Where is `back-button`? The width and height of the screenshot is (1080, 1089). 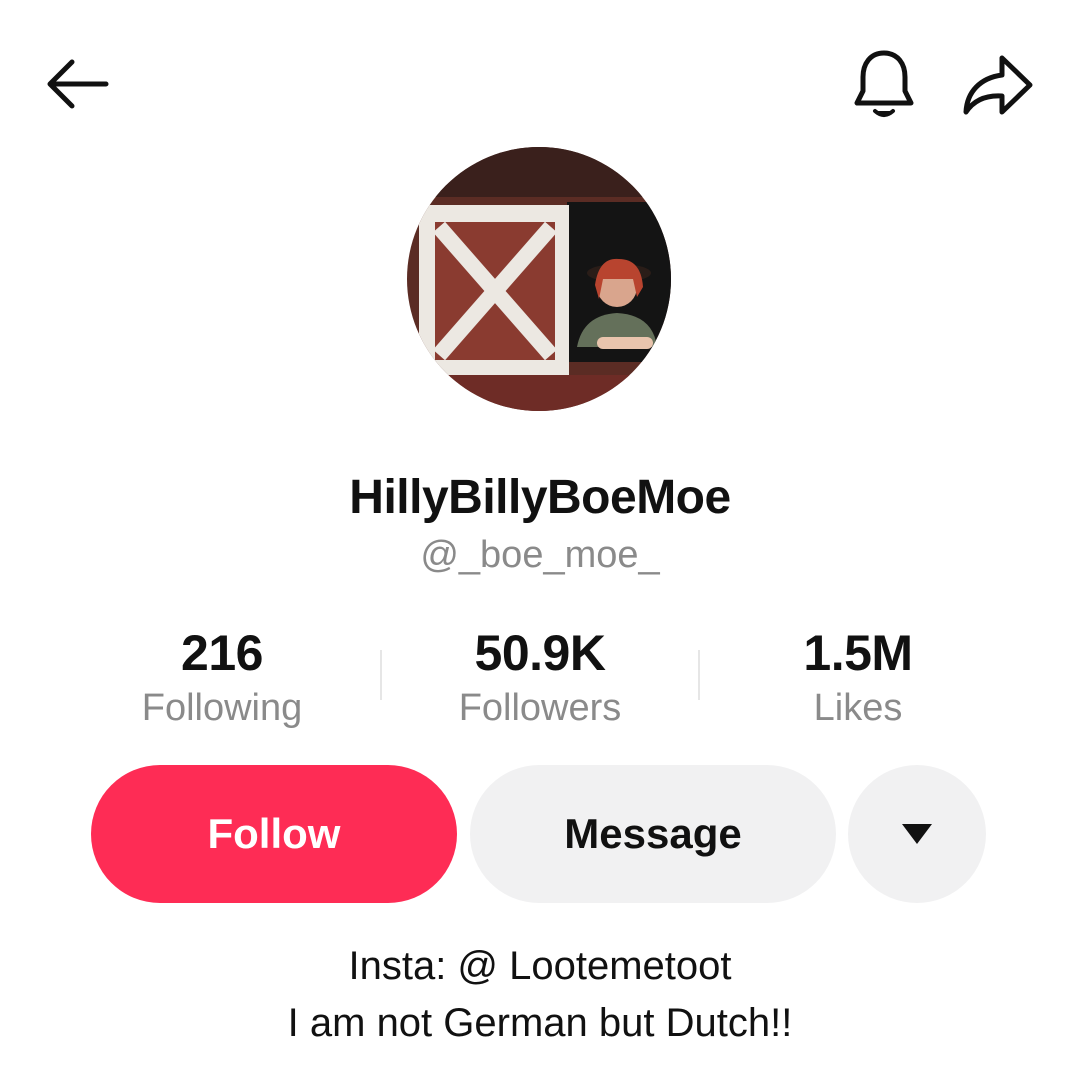 back-button is located at coordinates (76, 84).